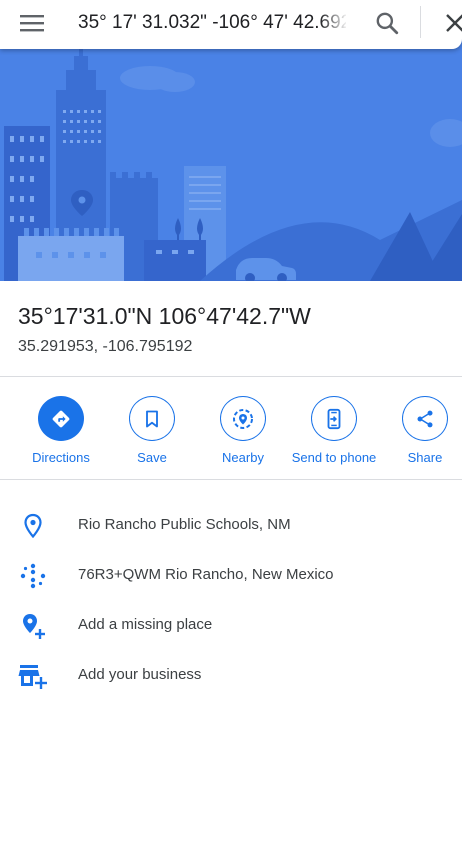 This screenshot has width=462, height=866. I want to click on list-item-plus-code: 76R3+QWM Rio Rancho, New Mexico, so click(231, 575).